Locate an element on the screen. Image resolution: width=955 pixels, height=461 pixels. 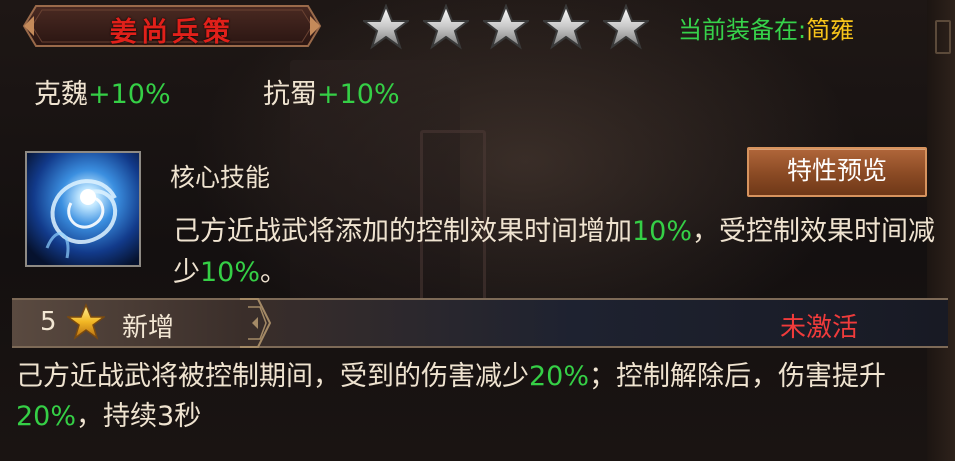
bonus-label: 新增 is located at coordinates (148, 328).